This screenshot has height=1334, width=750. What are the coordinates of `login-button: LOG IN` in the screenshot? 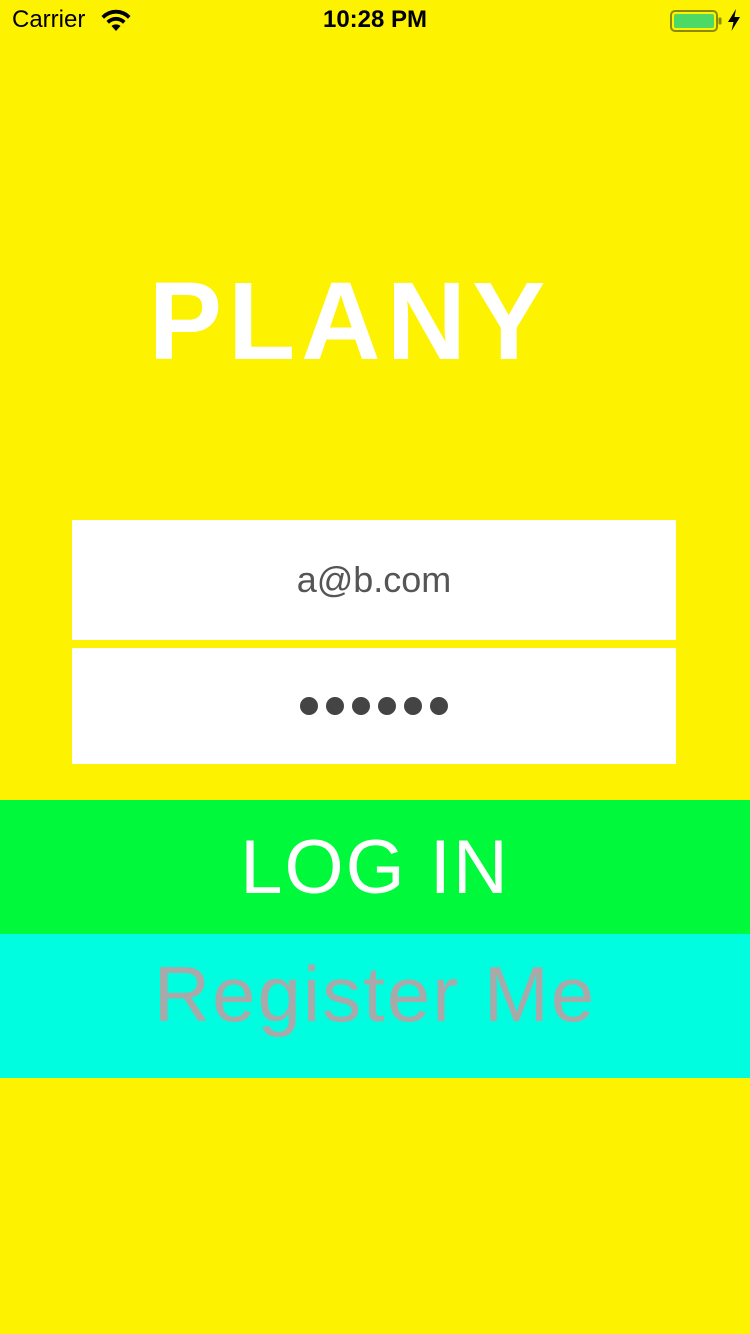 It's located at (375, 867).